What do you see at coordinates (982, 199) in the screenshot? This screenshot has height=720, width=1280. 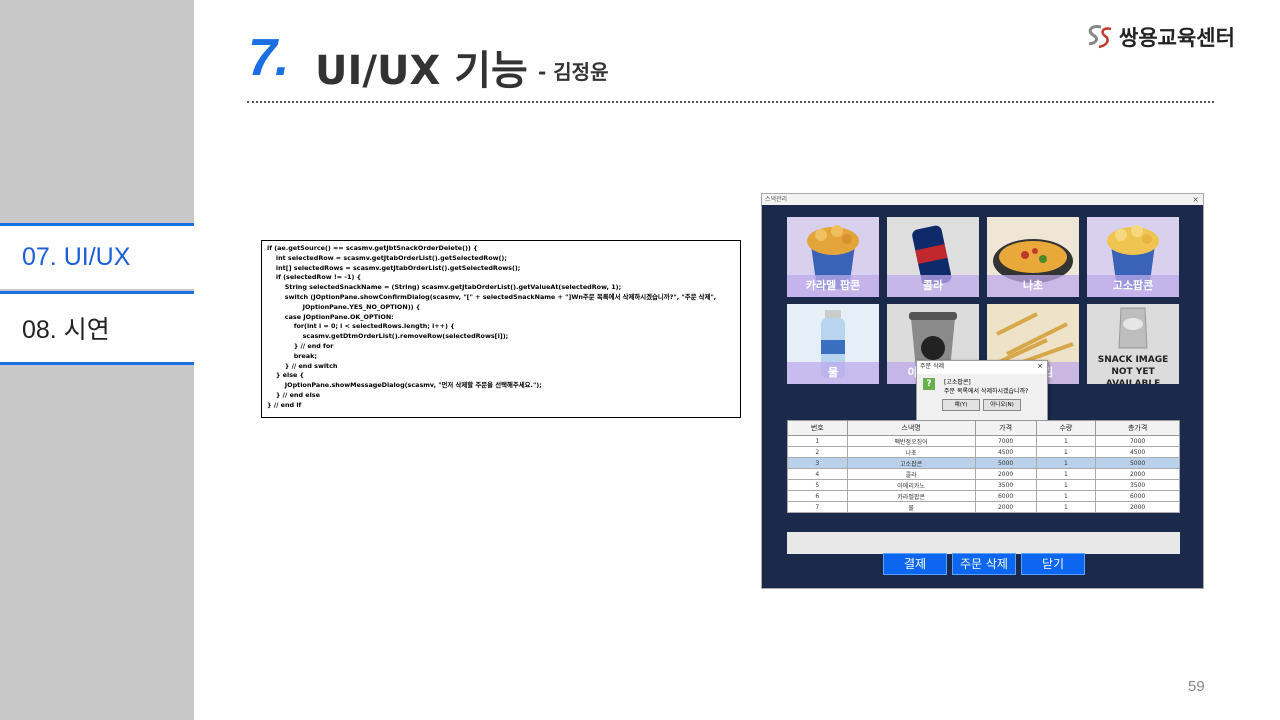 I see `app-titlebar: 스낵관리 ×` at bounding box center [982, 199].